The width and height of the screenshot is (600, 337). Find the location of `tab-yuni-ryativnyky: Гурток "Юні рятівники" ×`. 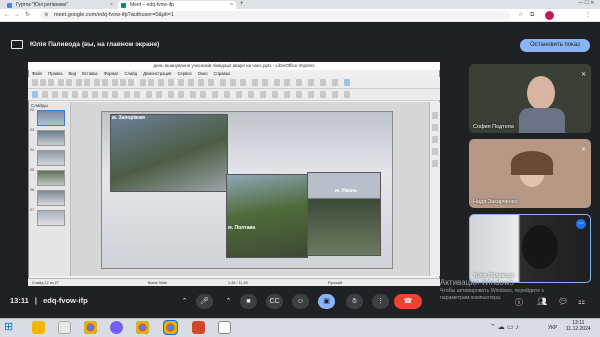

tab-yuni-ryativnyky: Гурток "Юні рятівники" × is located at coordinates (60, 5).